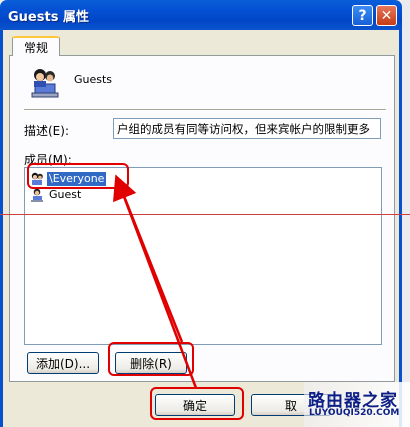 The height and width of the screenshot is (427, 410). I want to click on group-name: Guests, so click(93, 79).